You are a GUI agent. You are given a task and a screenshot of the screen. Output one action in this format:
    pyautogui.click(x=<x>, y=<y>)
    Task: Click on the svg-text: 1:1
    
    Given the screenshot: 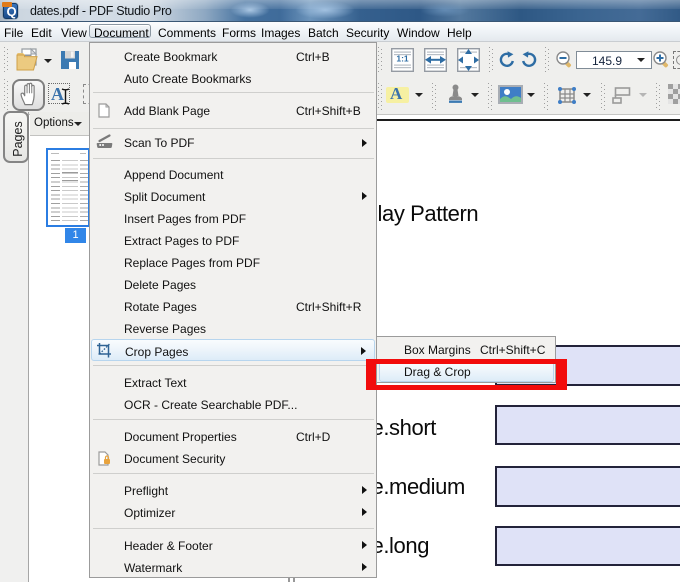 What is the action you would take?
    pyautogui.click(x=402, y=59)
    